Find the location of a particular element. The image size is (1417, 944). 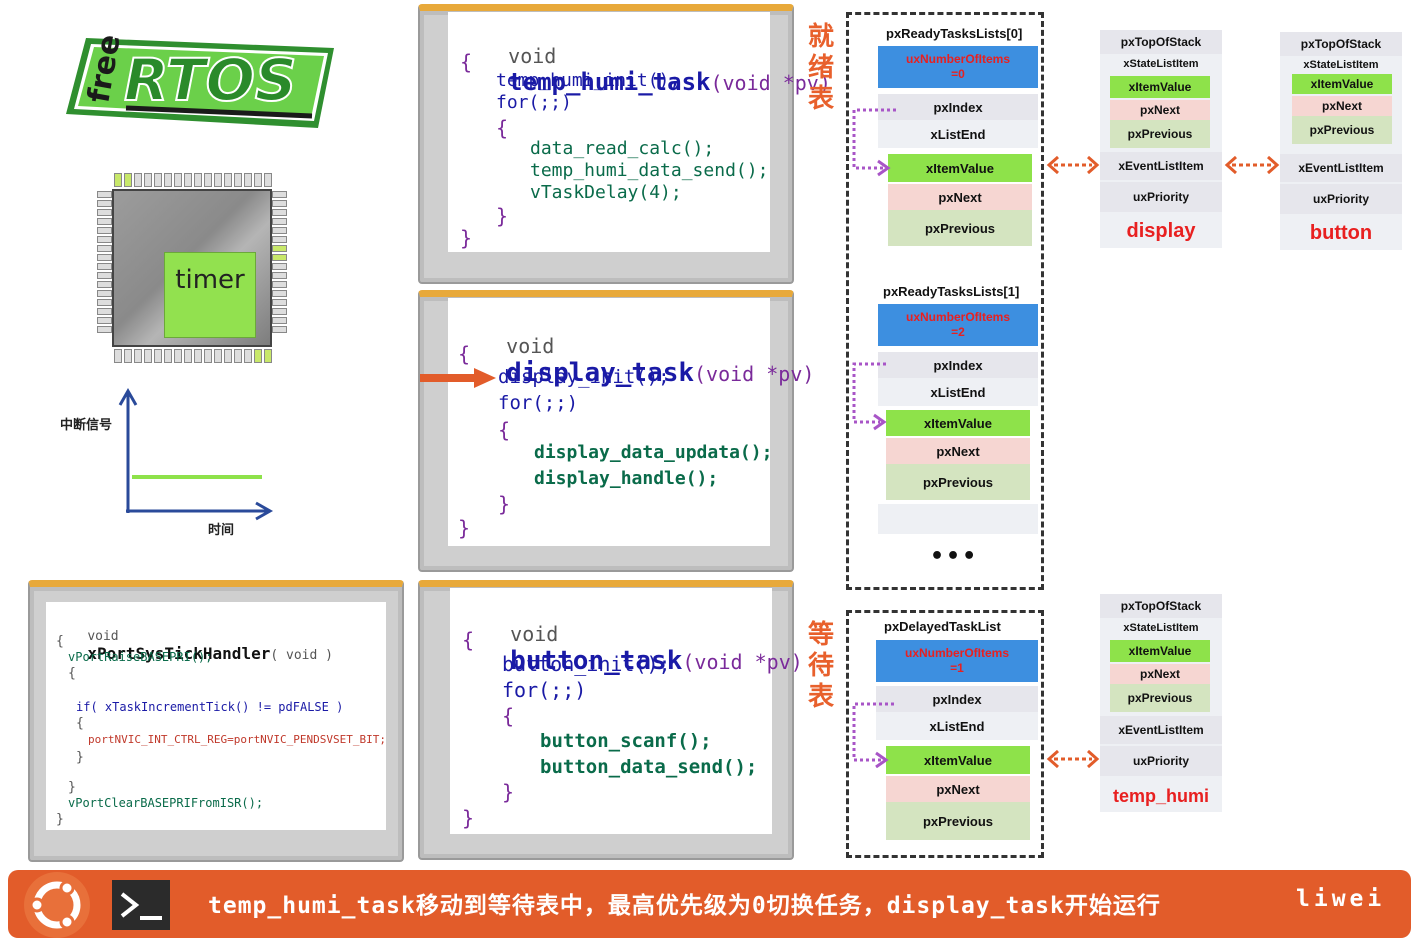

st-line-4: vPortClearBASEPRIFromISR(); is located at coordinates (166, 803).